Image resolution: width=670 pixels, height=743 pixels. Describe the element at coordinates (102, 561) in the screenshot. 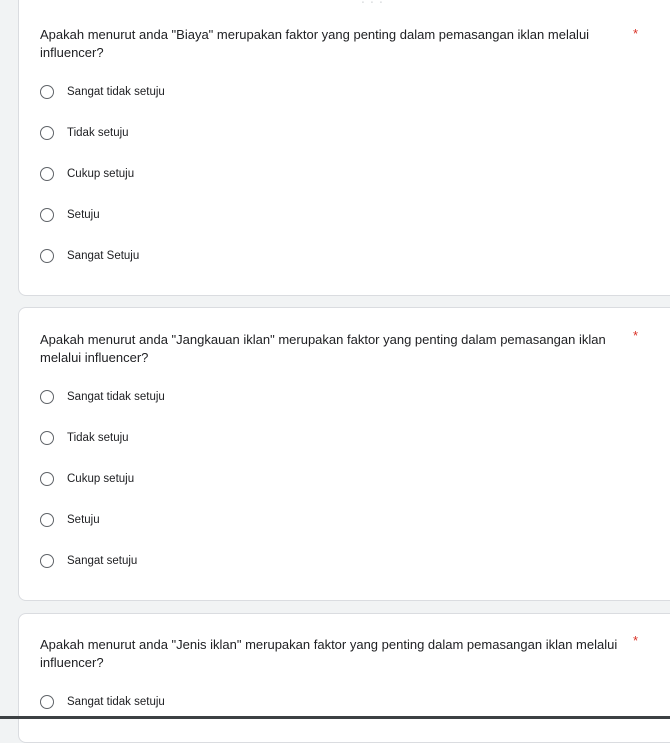

I see `option-label: Sangat setuju` at that location.